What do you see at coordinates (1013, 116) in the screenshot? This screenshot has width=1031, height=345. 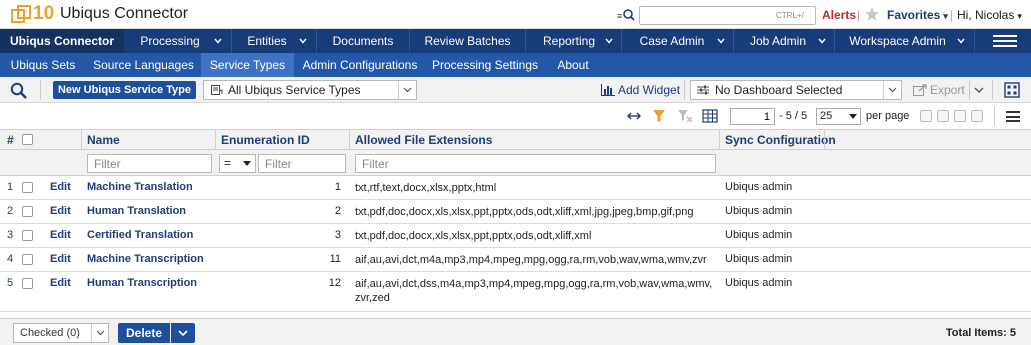 I see `grid-options-menu-icon` at bounding box center [1013, 116].